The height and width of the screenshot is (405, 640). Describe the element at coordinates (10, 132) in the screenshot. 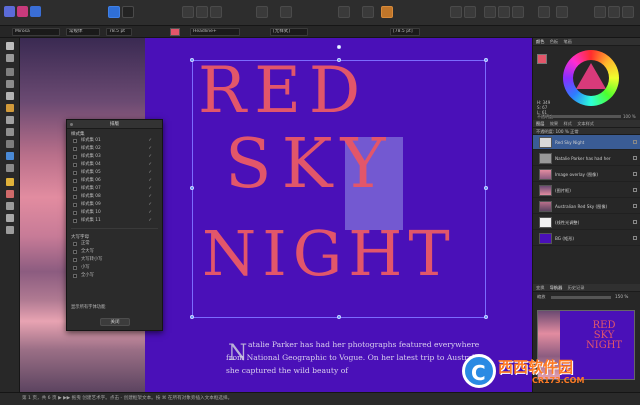

I see `ellipse-tool-icon` at that location.